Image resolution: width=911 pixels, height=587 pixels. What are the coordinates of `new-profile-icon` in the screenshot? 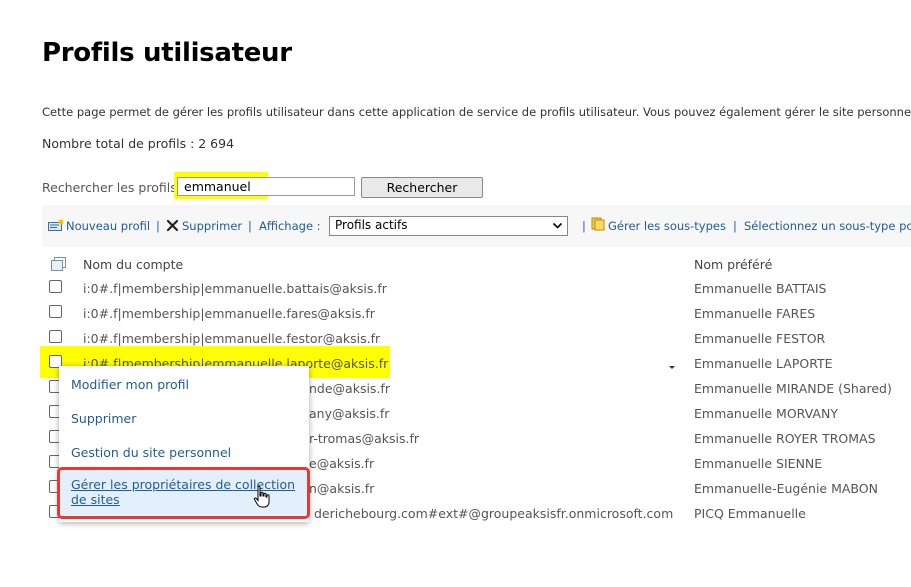 It's located at (56, 226).